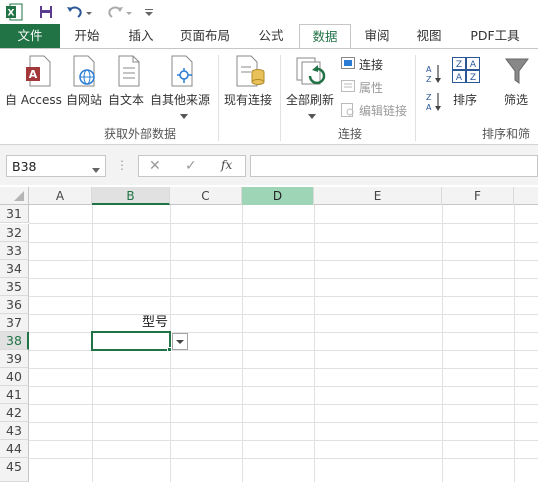  Describe the element at coordinates (383, 110) in the screenshot. I see `edit-links-button: 编辑链接` at that location.